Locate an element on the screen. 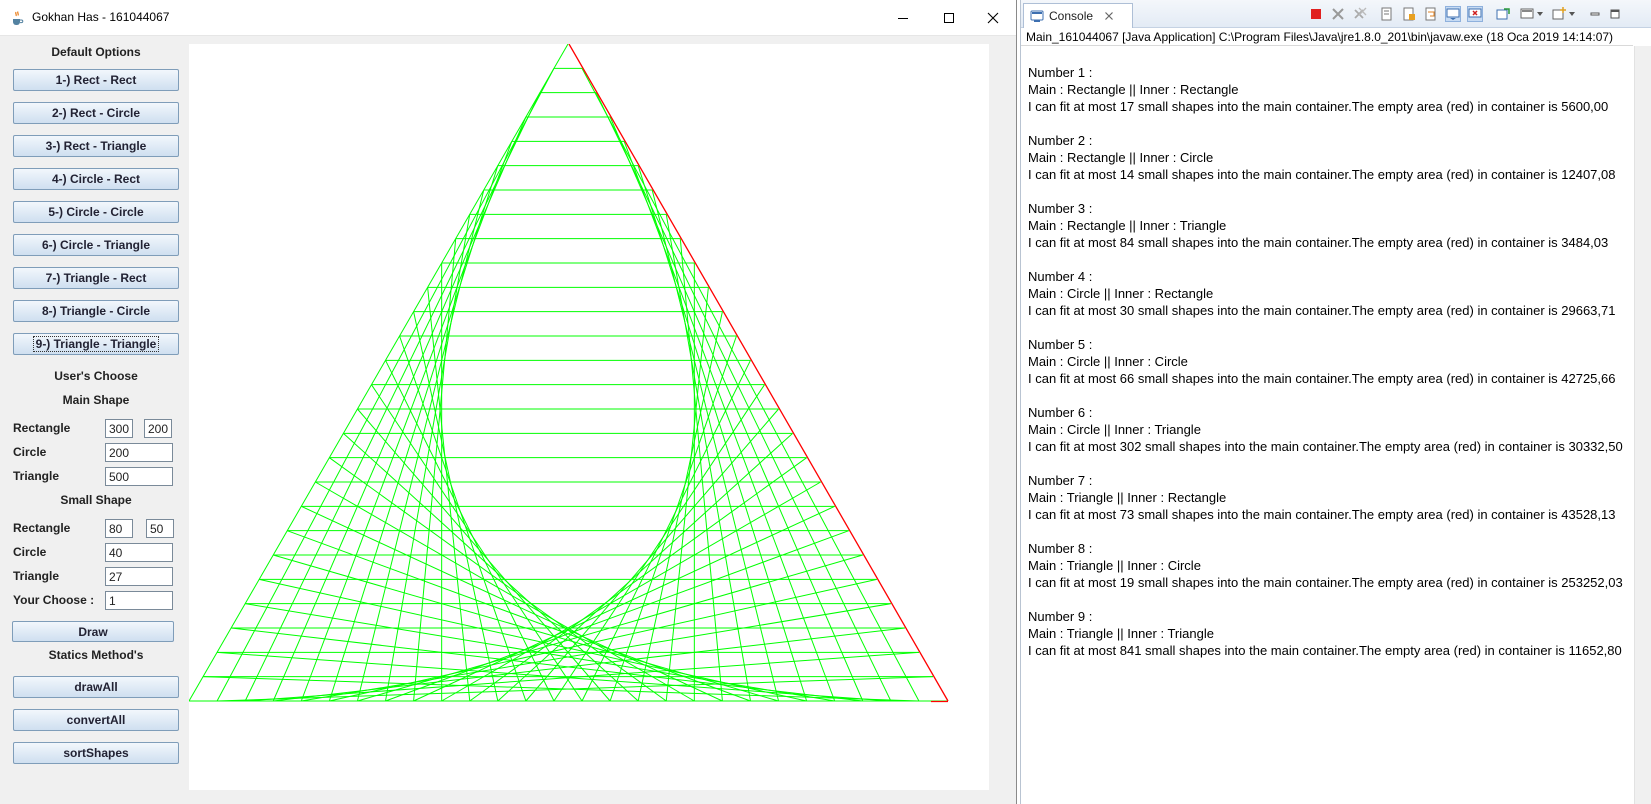  option-button-label: 1-) Rect - Rect is located at coordinates (96, 80).